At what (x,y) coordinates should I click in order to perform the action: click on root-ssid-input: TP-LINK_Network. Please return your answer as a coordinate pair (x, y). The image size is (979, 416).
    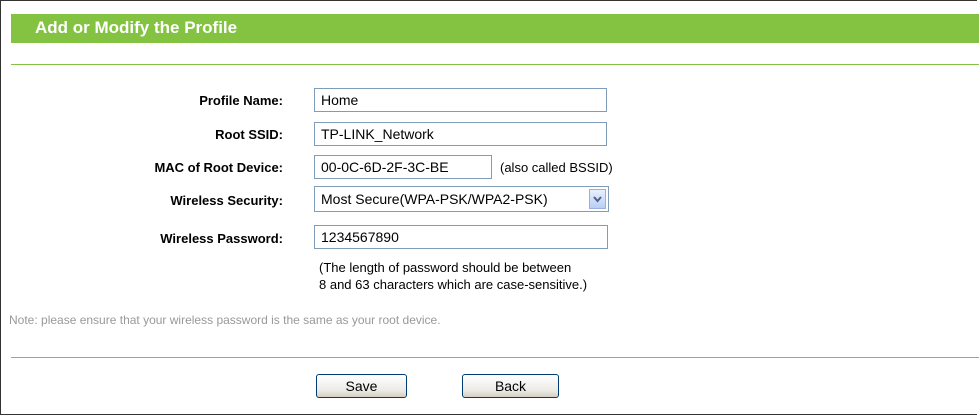
    Looking at the image, I should click on (460, 134).